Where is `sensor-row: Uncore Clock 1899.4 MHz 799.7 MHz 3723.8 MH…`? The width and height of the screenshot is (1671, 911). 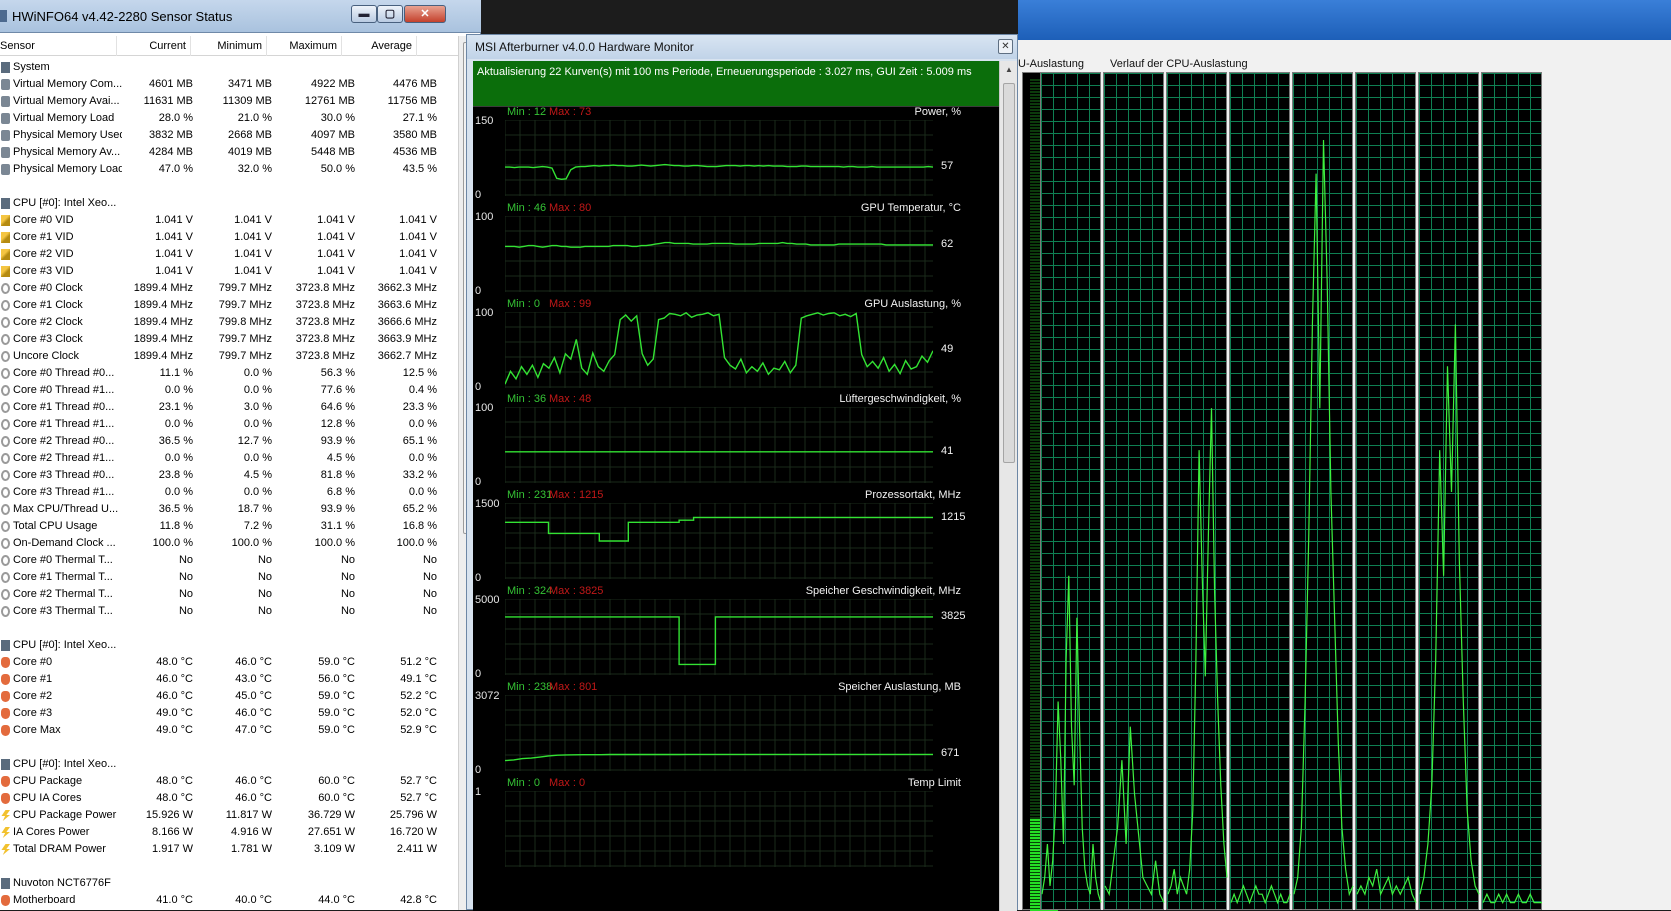 sensor-row: Uncore Clock 1899.4 MHz 799.7 MHz 3723.8 MH… is located at coordinates (229, 356).